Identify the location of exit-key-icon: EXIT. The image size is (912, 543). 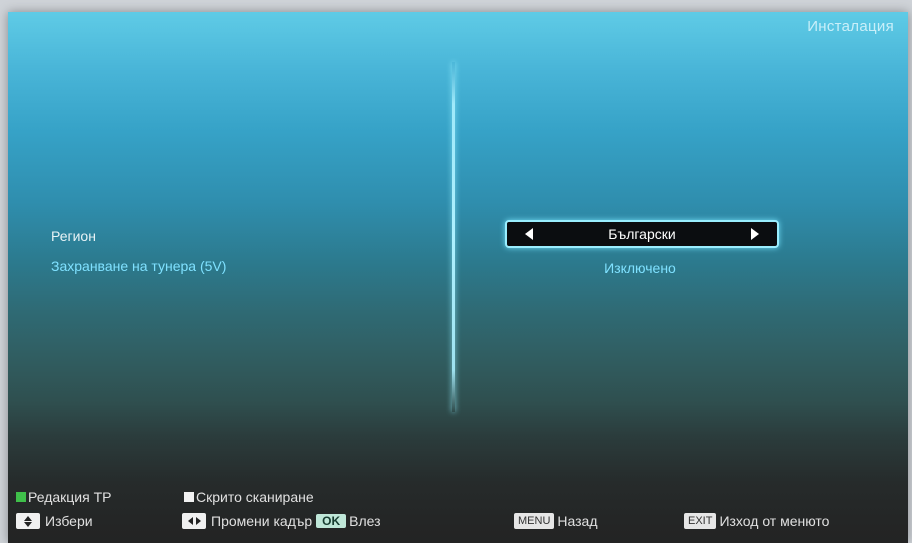
(700, 521).